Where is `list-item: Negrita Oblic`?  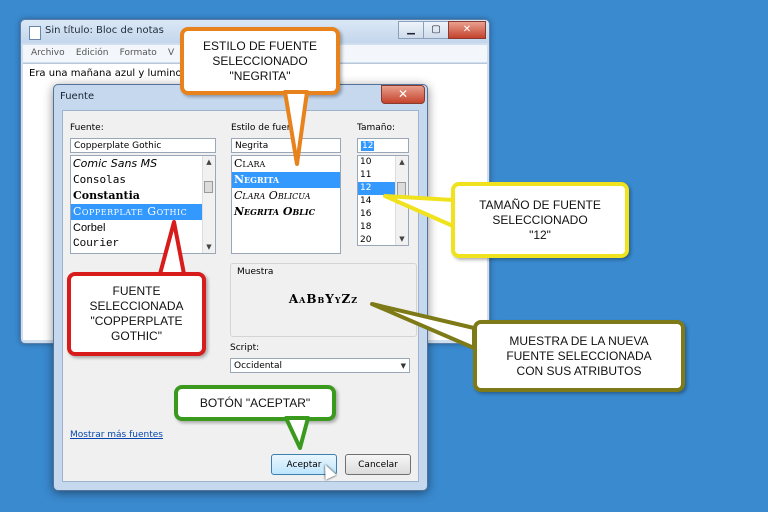
list-item: Negrita Oblic is located at coordinates (286, 212).